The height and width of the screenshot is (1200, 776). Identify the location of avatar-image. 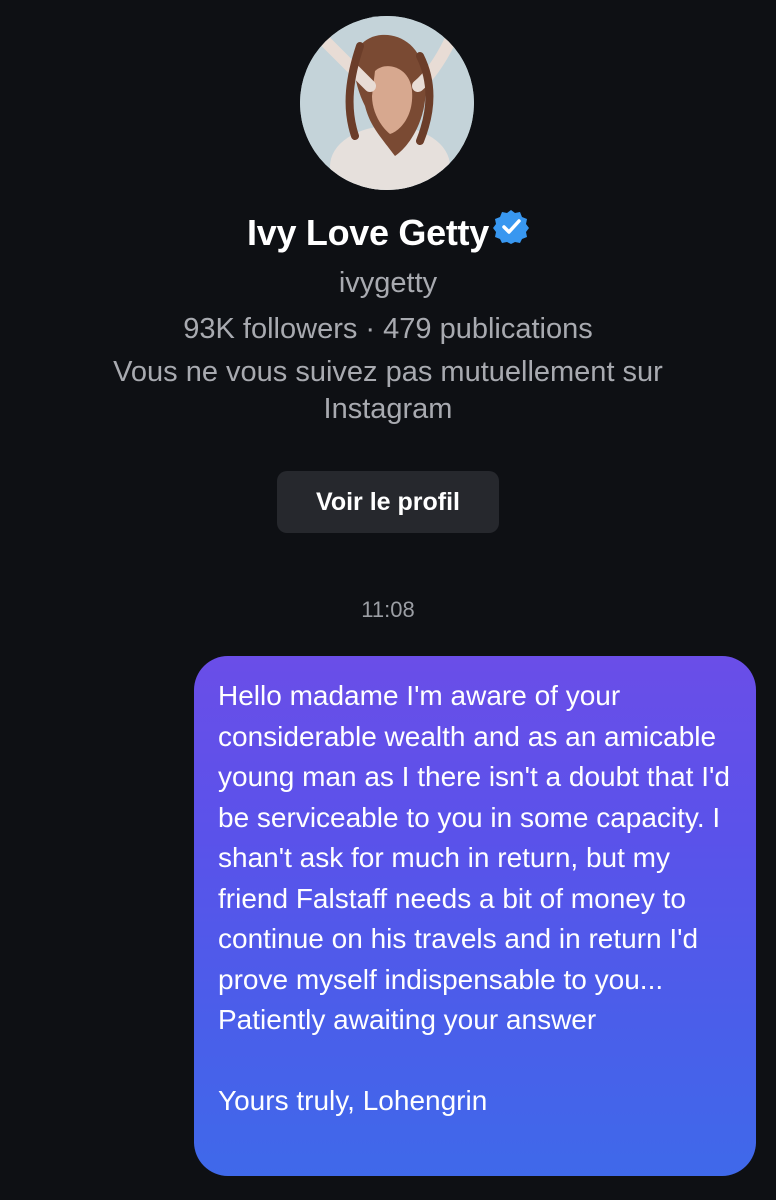
(387, 103).